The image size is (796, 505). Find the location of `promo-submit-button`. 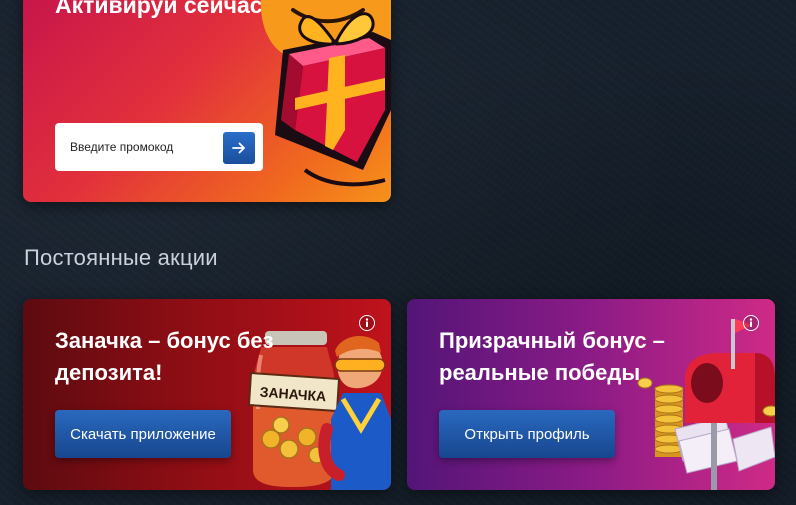

promo-submit-button is located at coordinates (239, 148).